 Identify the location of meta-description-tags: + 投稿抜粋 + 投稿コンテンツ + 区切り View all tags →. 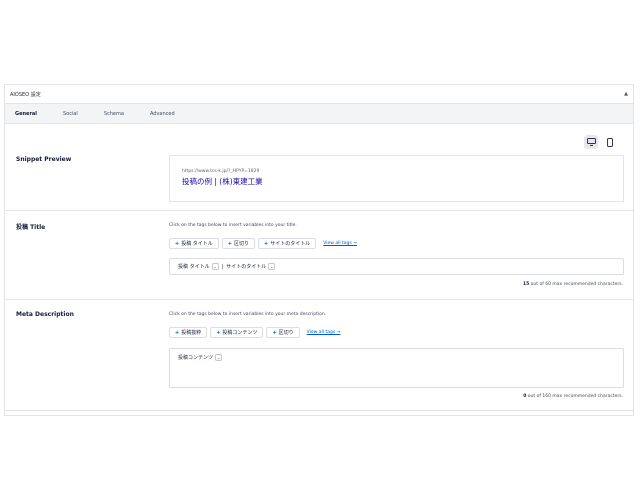
(254, 332).